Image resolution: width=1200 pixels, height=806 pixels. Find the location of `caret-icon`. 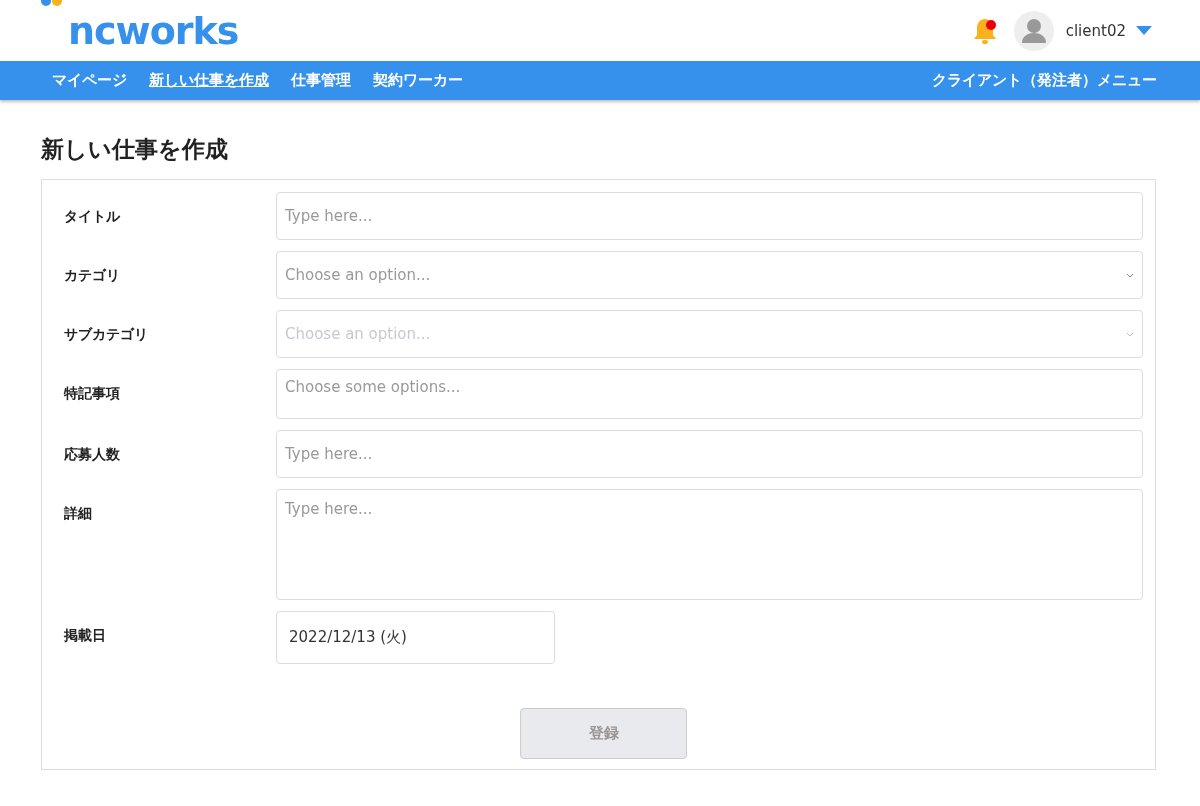

caret-icon is located at coordinates (1144, 30).